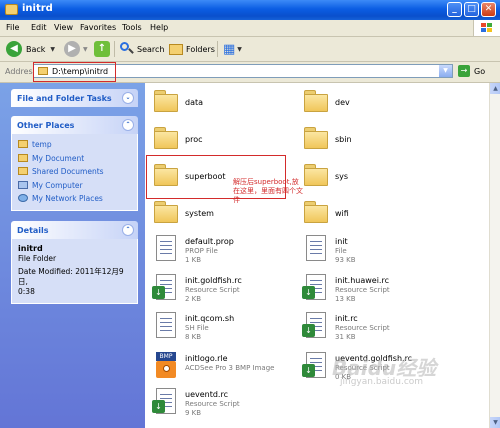 The image size is (500, 428). I want to click on details-modified-time: 0:38, so click(26, 291).